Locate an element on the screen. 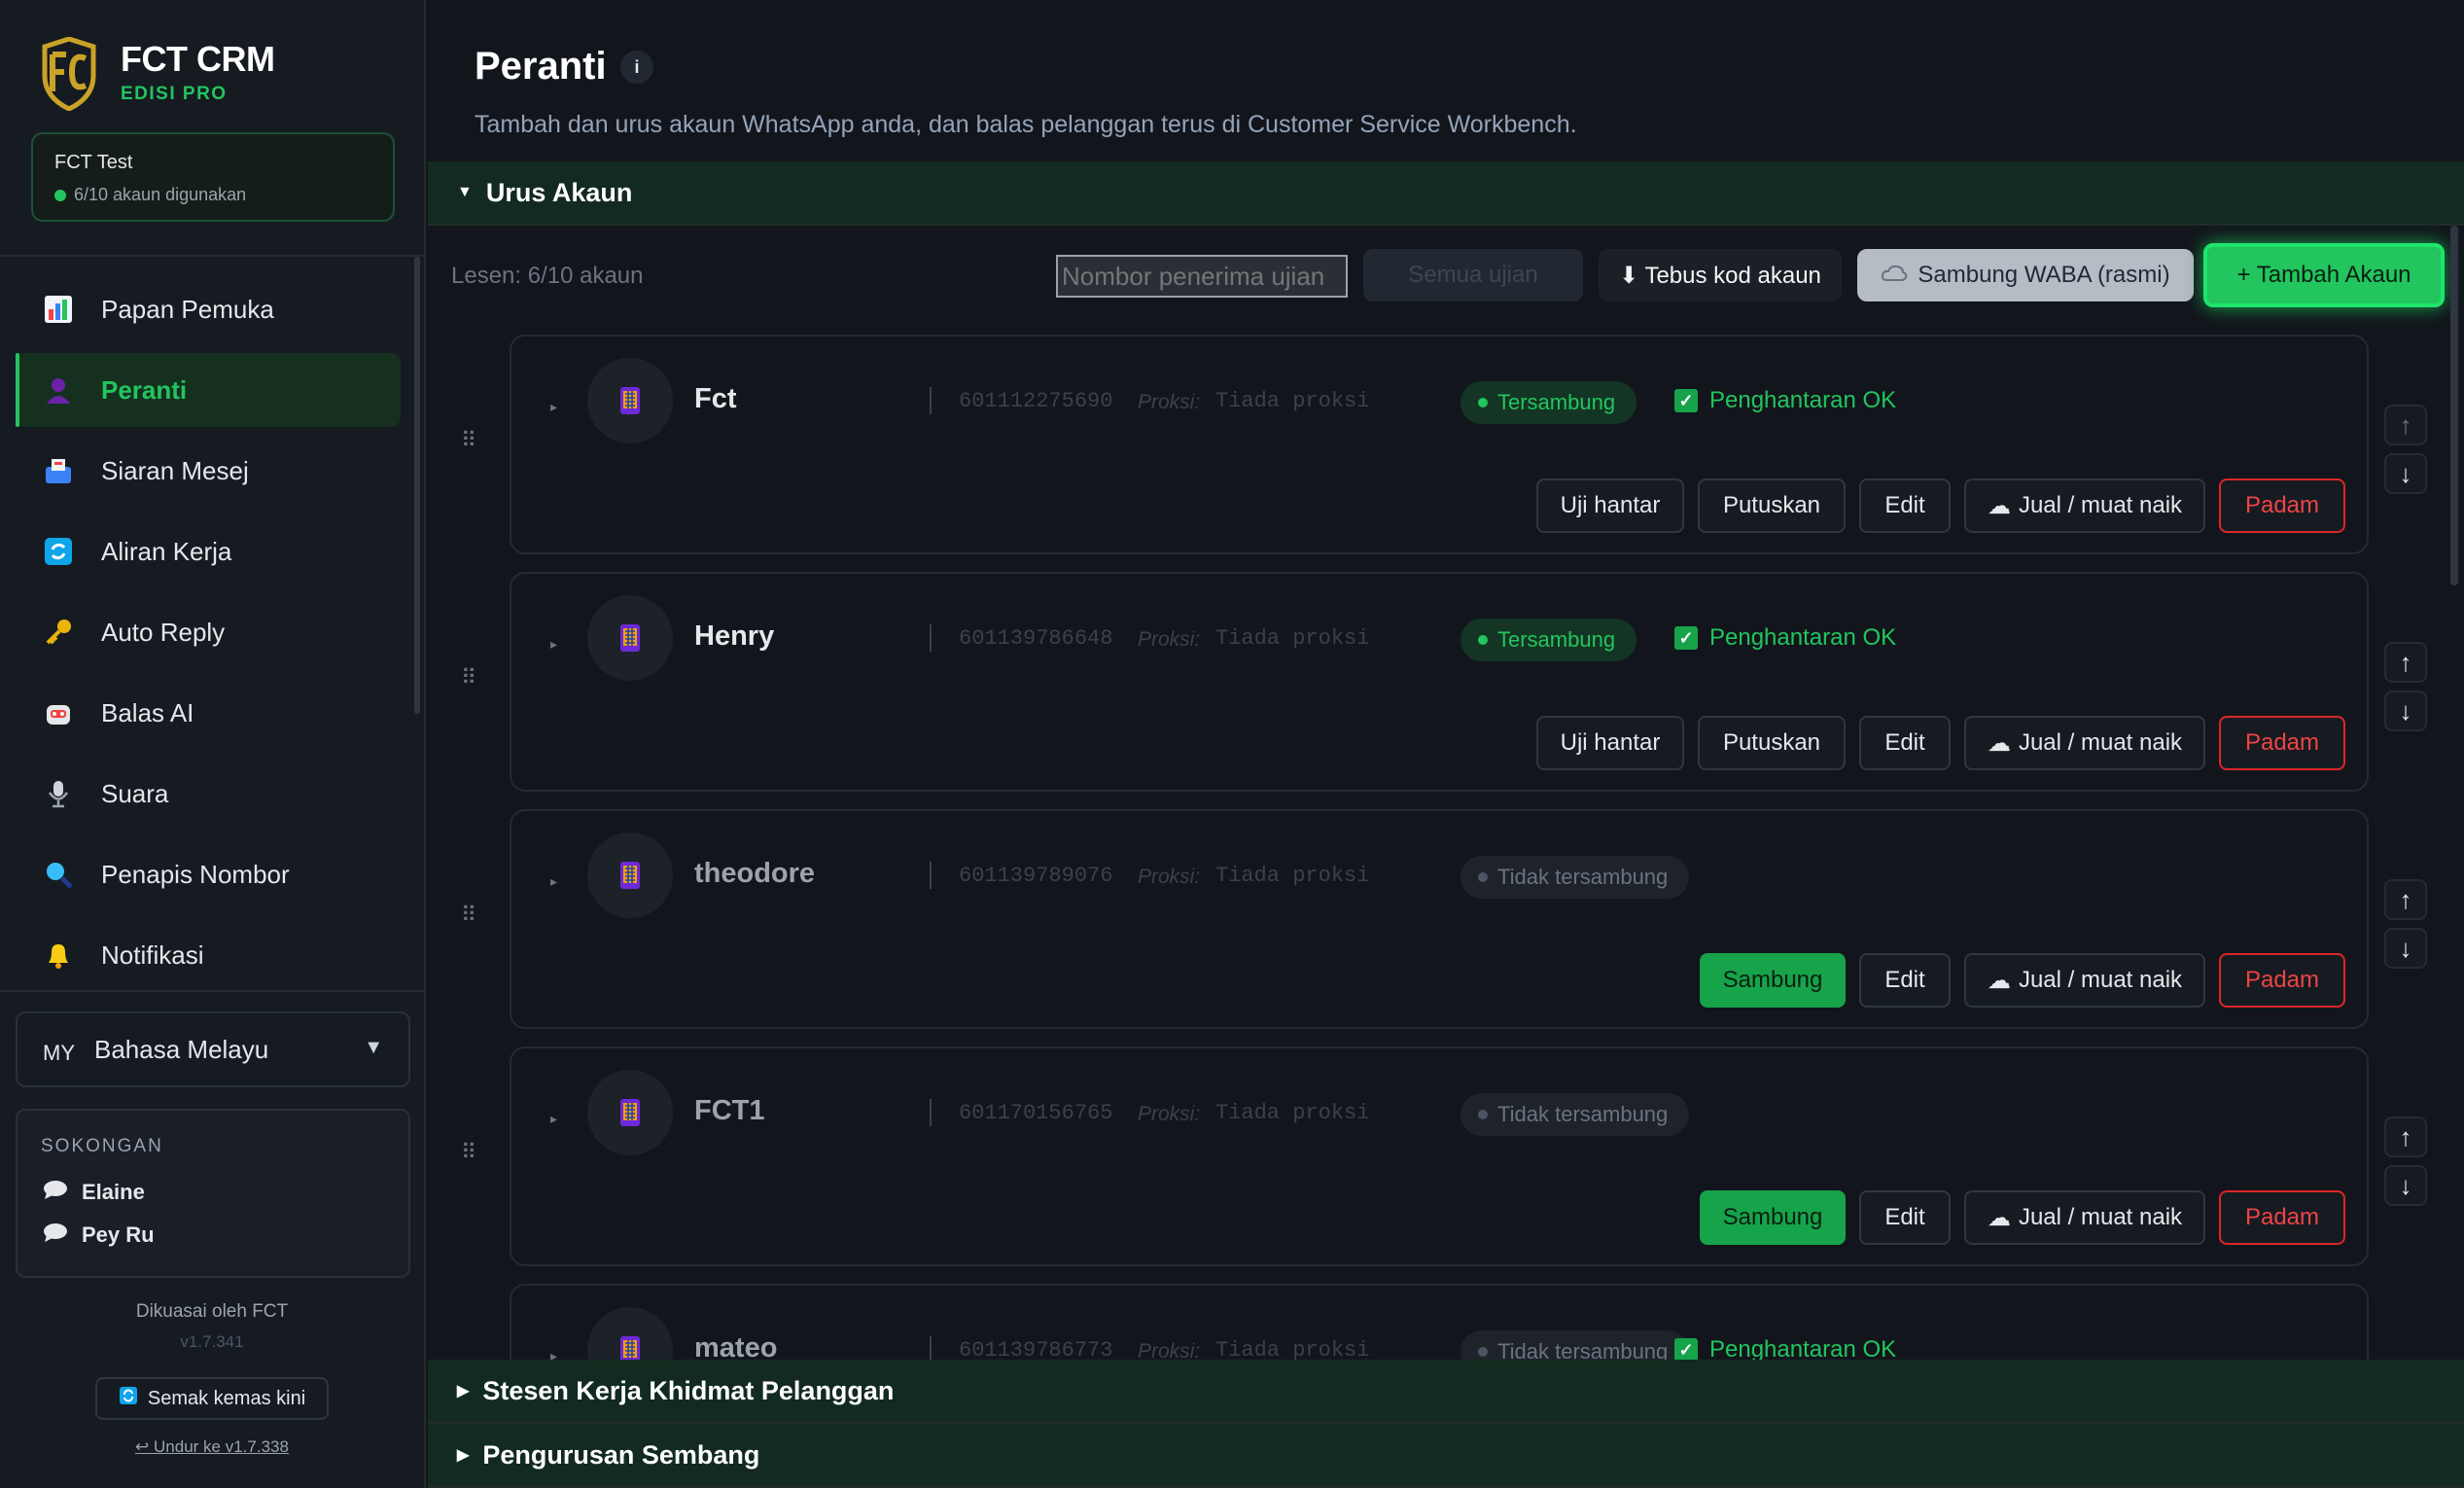  sidebar-item-label: Auto Reply is located at coordinates (163, 632).